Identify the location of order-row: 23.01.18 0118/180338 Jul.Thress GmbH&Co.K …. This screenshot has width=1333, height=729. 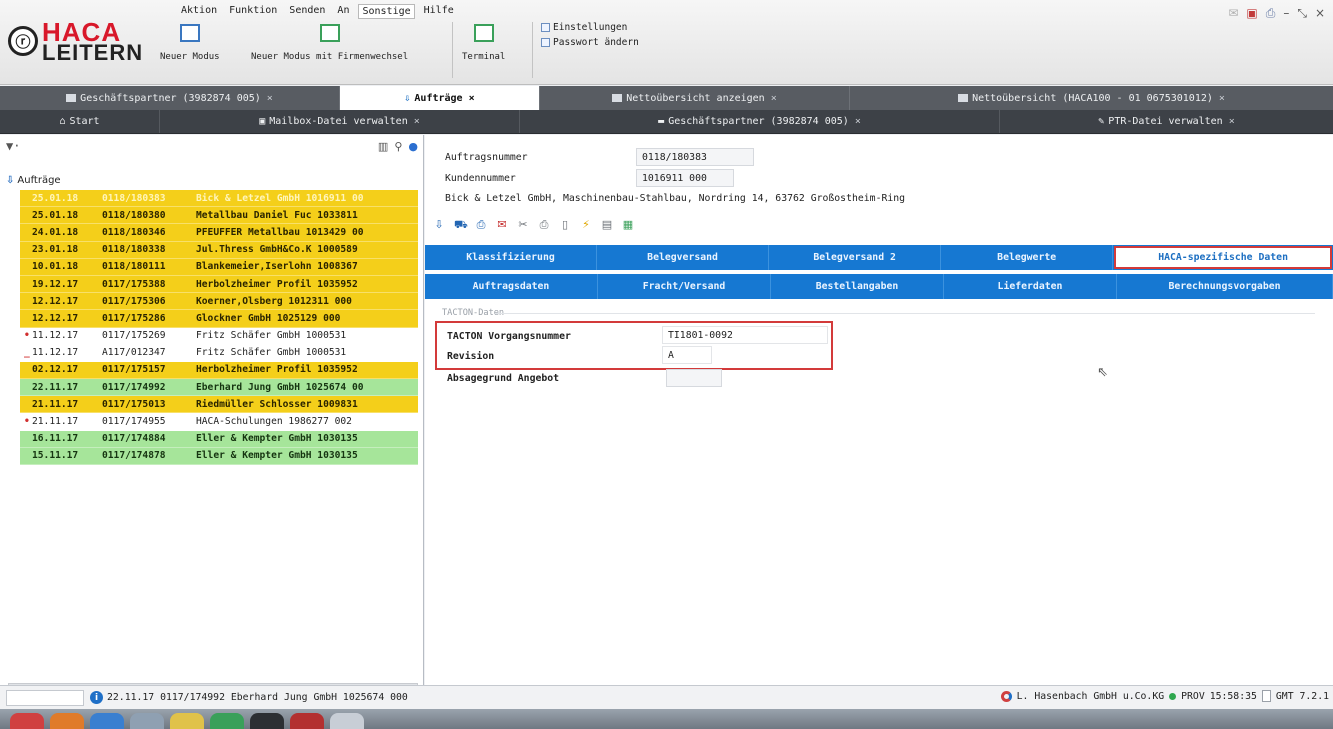
(219, 250).